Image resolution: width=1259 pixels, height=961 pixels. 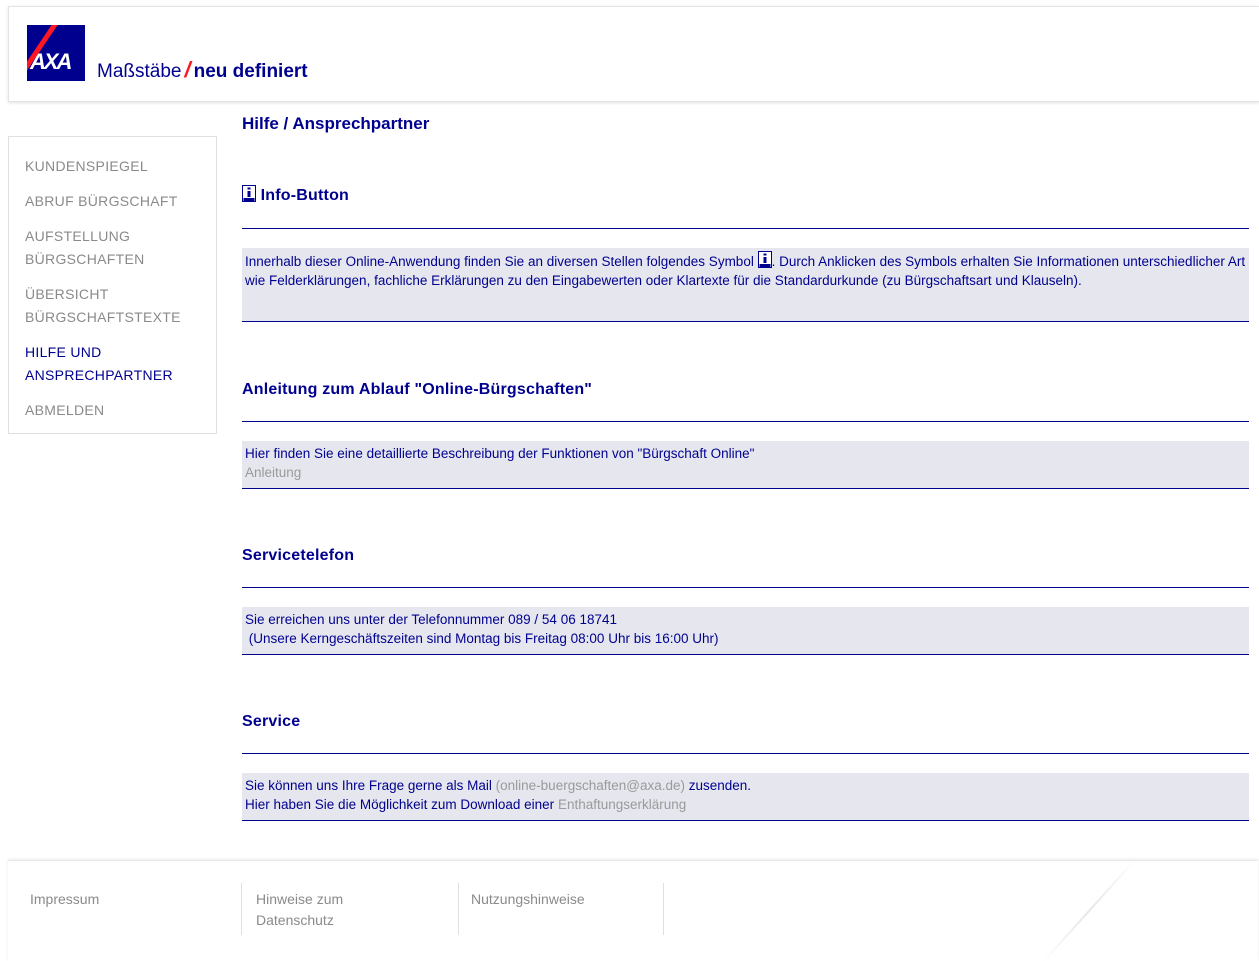 I want to click on service-mail-text: Sie können uns Ihre Frage gerne als Mail, so click(x=368, y=785).